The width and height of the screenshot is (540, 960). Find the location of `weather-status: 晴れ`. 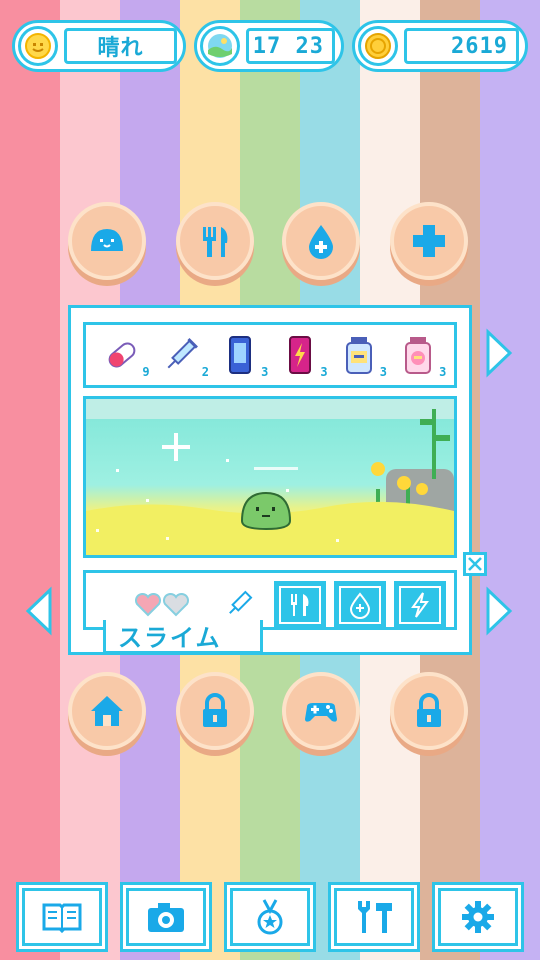

weather-status: 晴れ is located at coordinates (99, 46).